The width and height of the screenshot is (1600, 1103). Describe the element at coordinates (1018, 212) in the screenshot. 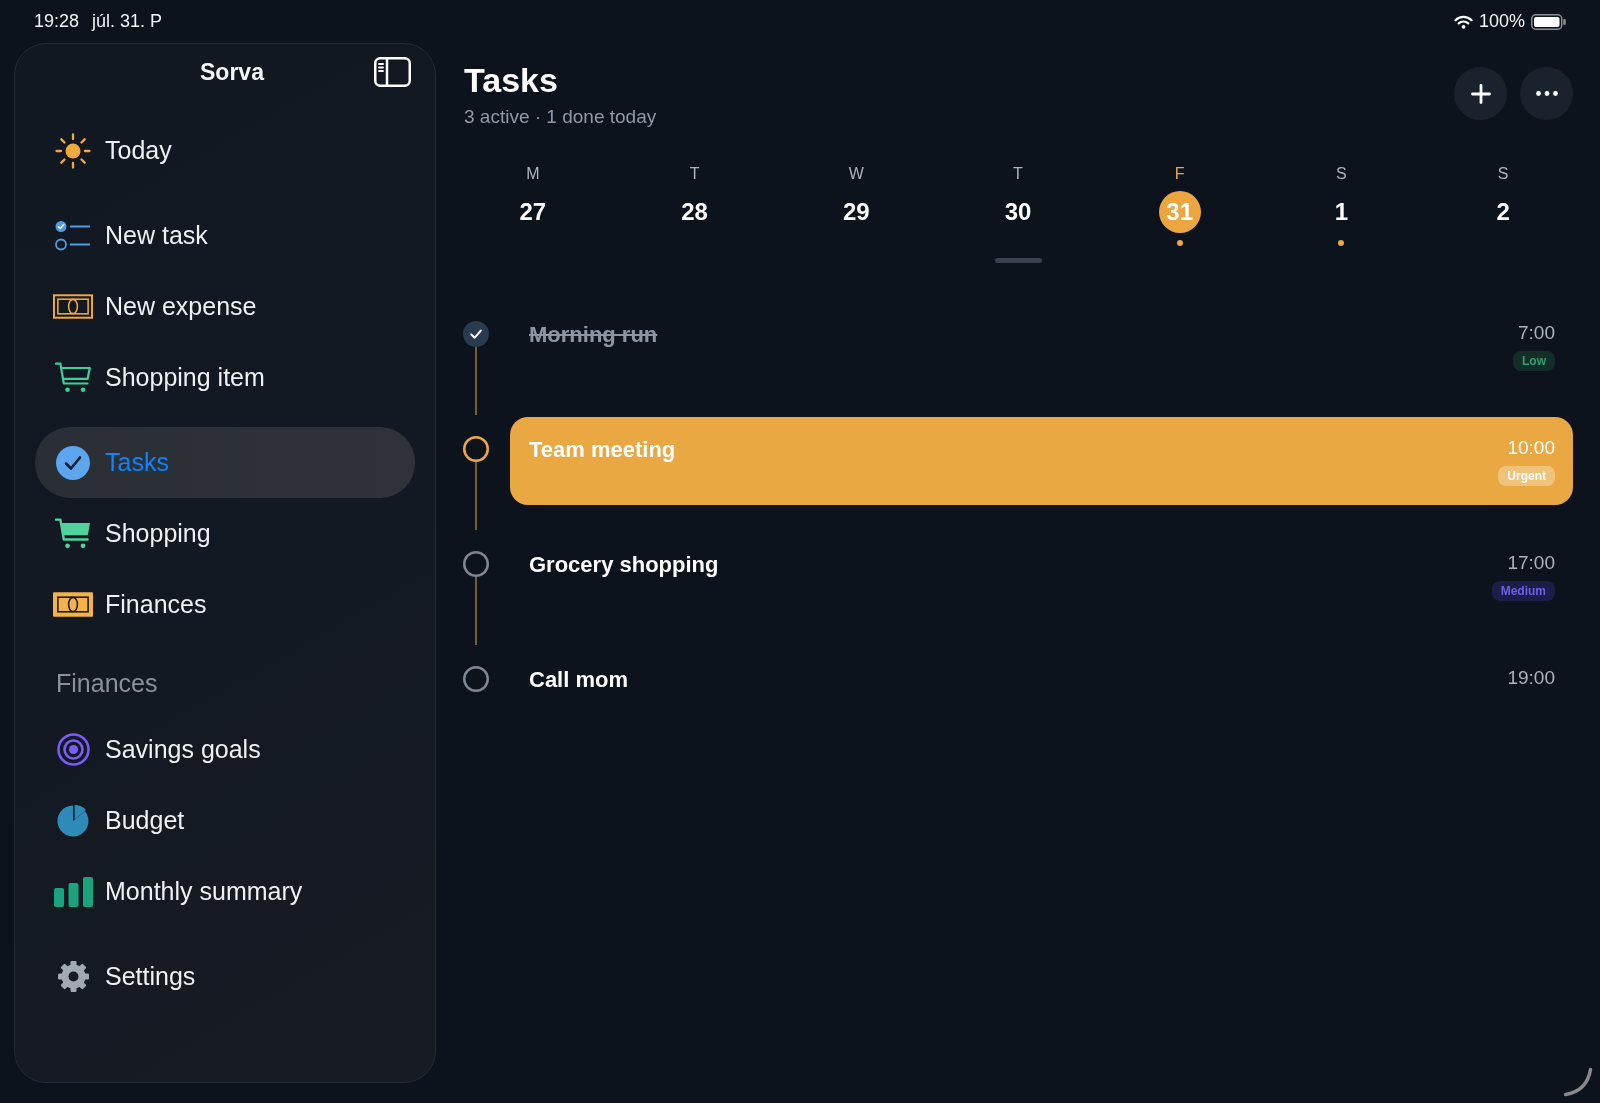

I see `day-number: 30` at that location.